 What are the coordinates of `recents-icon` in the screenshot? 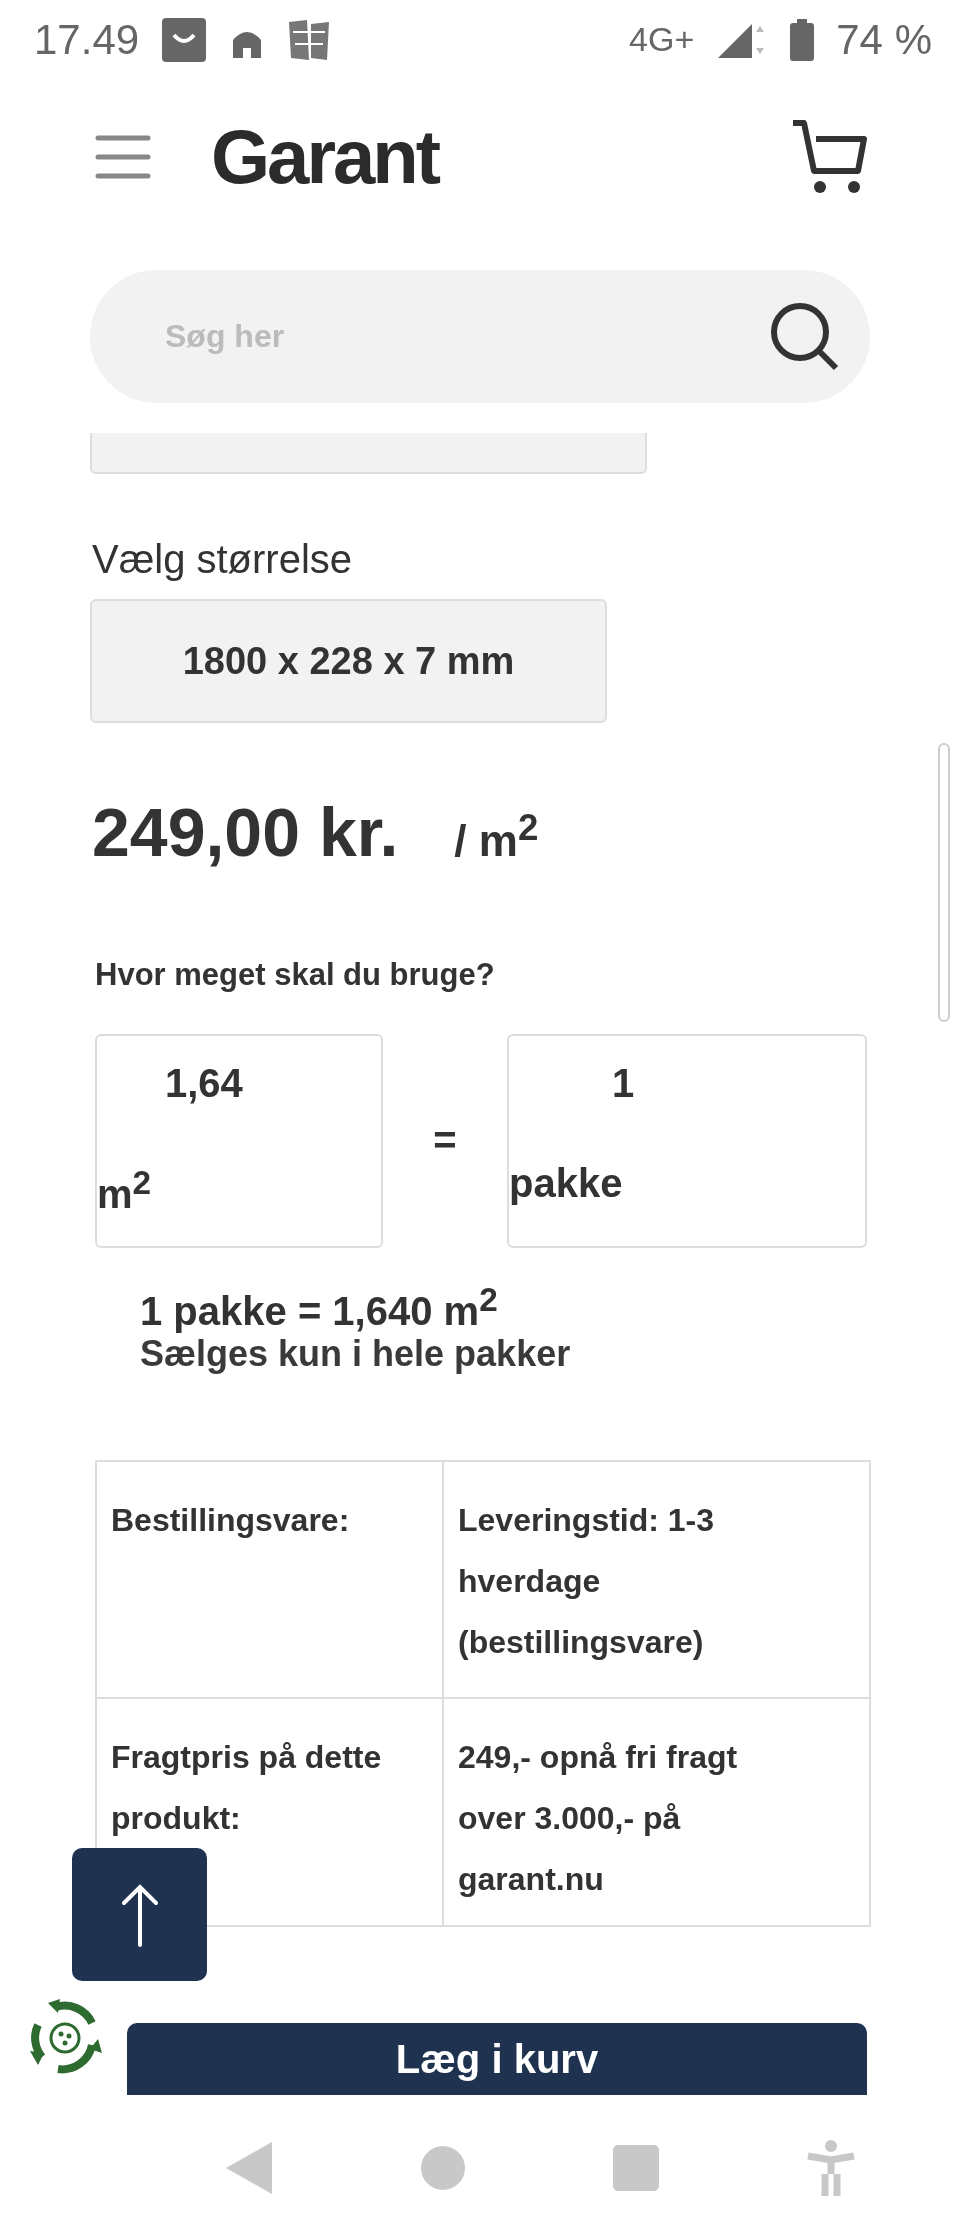 It's located at (635, 2167).